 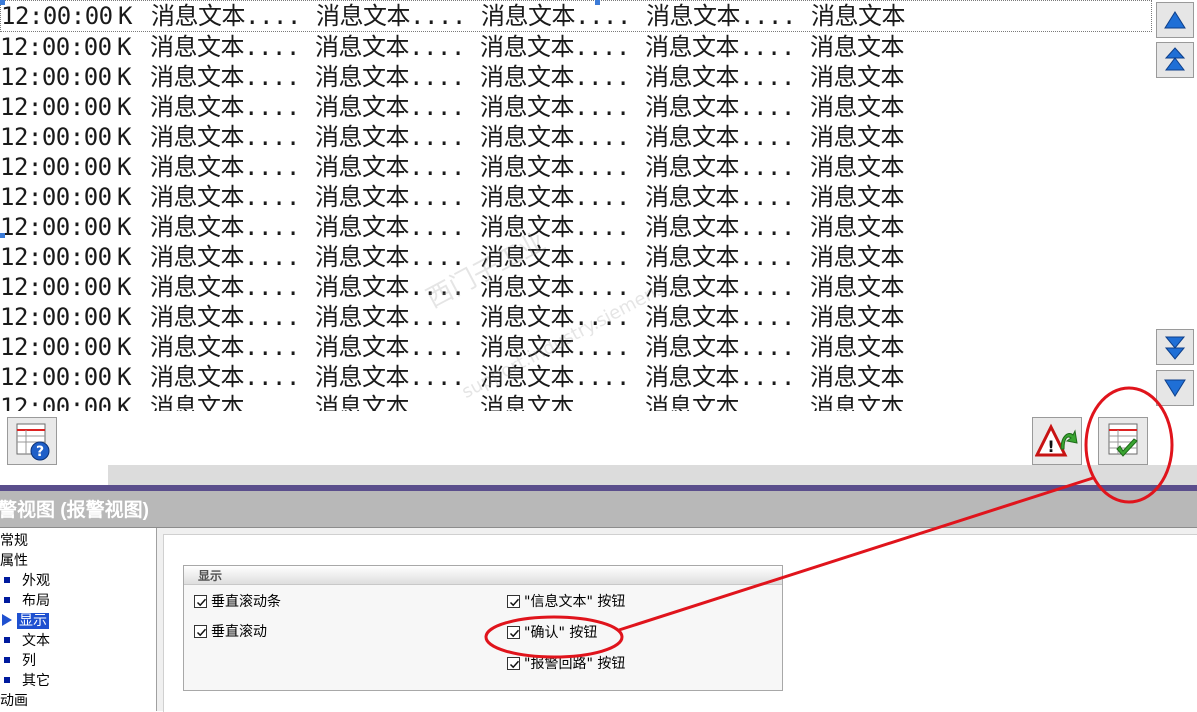 I want to click on loop-in-alarm-button-checkbox: "报警回路" 按钮, so click(x=566, y=664).